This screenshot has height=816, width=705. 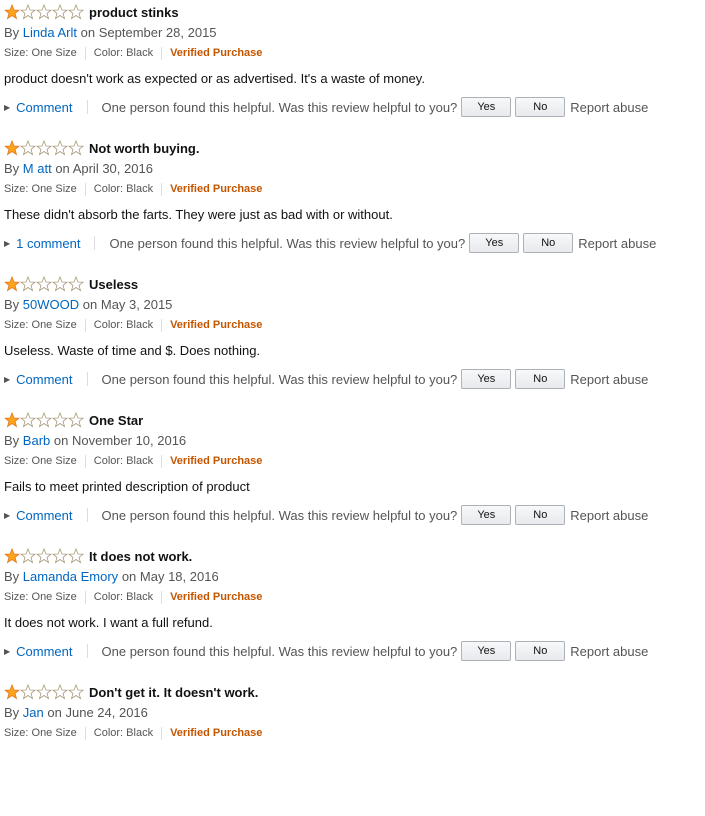 What do you see at coordinates (36, 440) in the screenshot?
I see `author-link: Barb` at bounding box center [36, 440].